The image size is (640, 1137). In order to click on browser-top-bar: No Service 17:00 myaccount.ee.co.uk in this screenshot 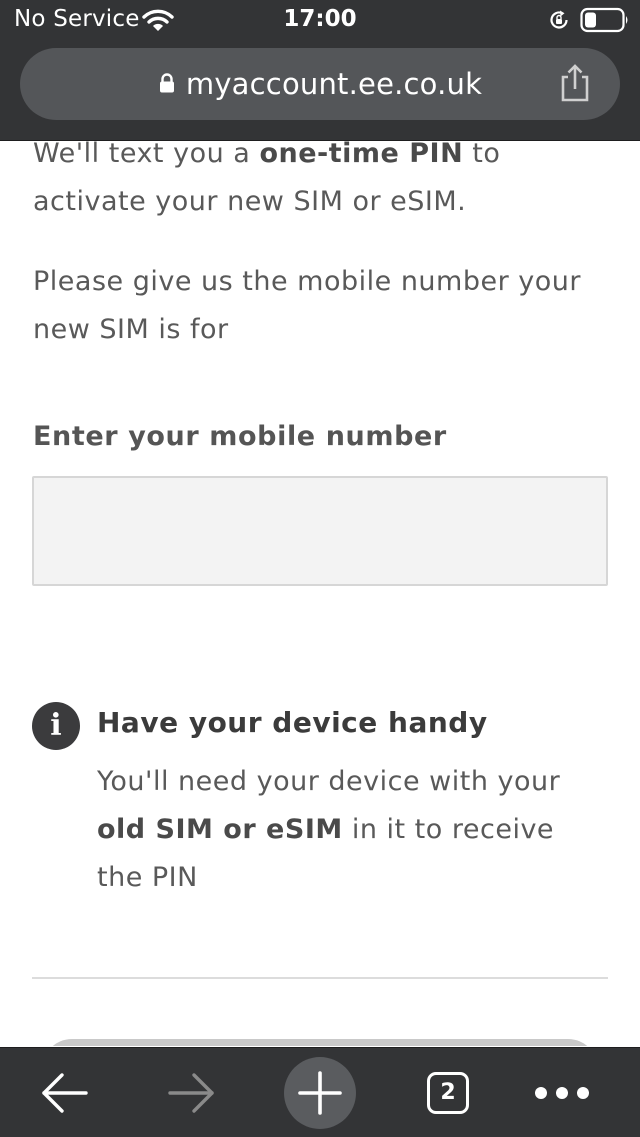, I will do `click(320, 70)`.